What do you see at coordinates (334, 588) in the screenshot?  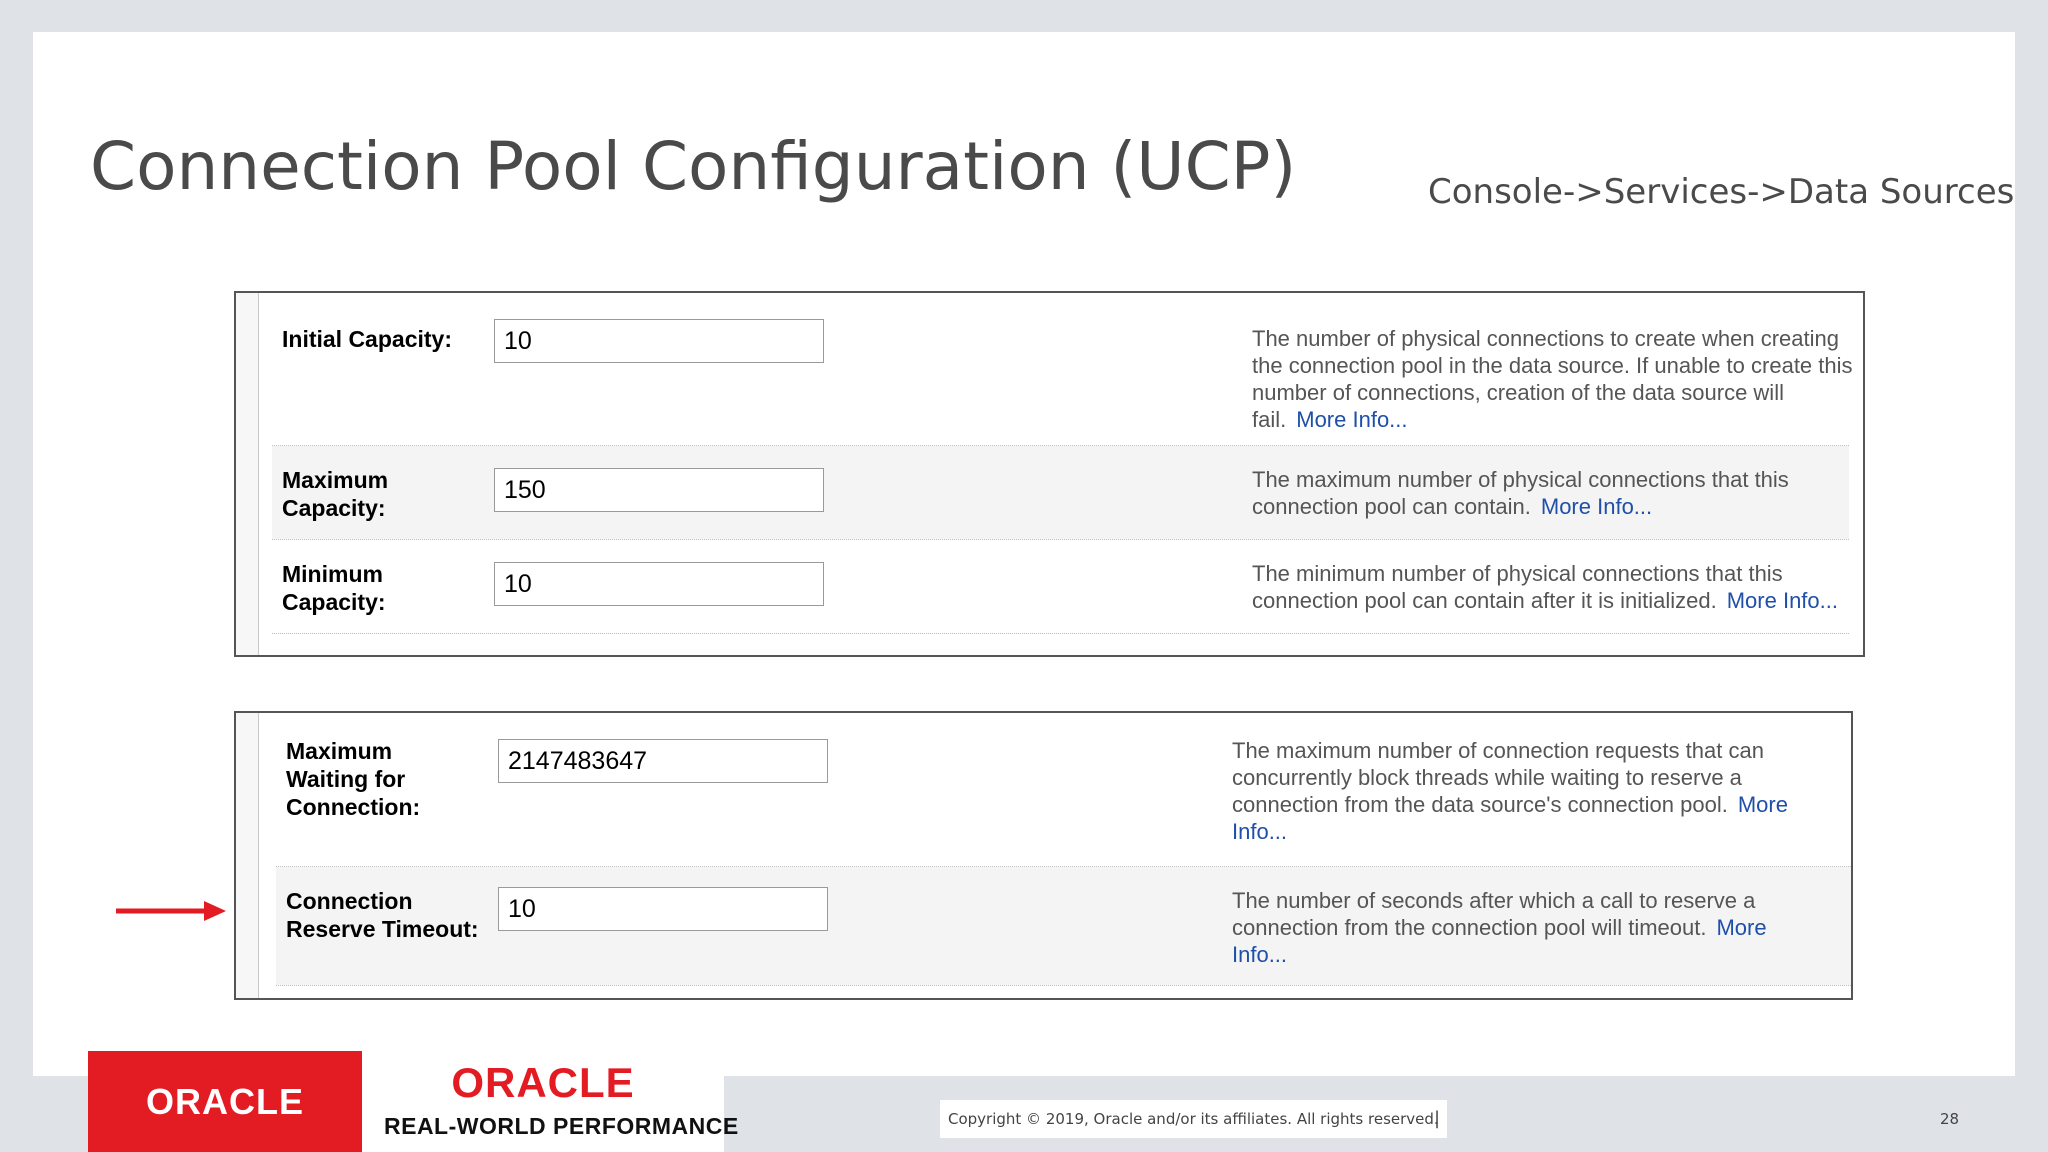 I see `minimum-capacity-label: Minimum Capacity:` at bounding box center [334, 588].